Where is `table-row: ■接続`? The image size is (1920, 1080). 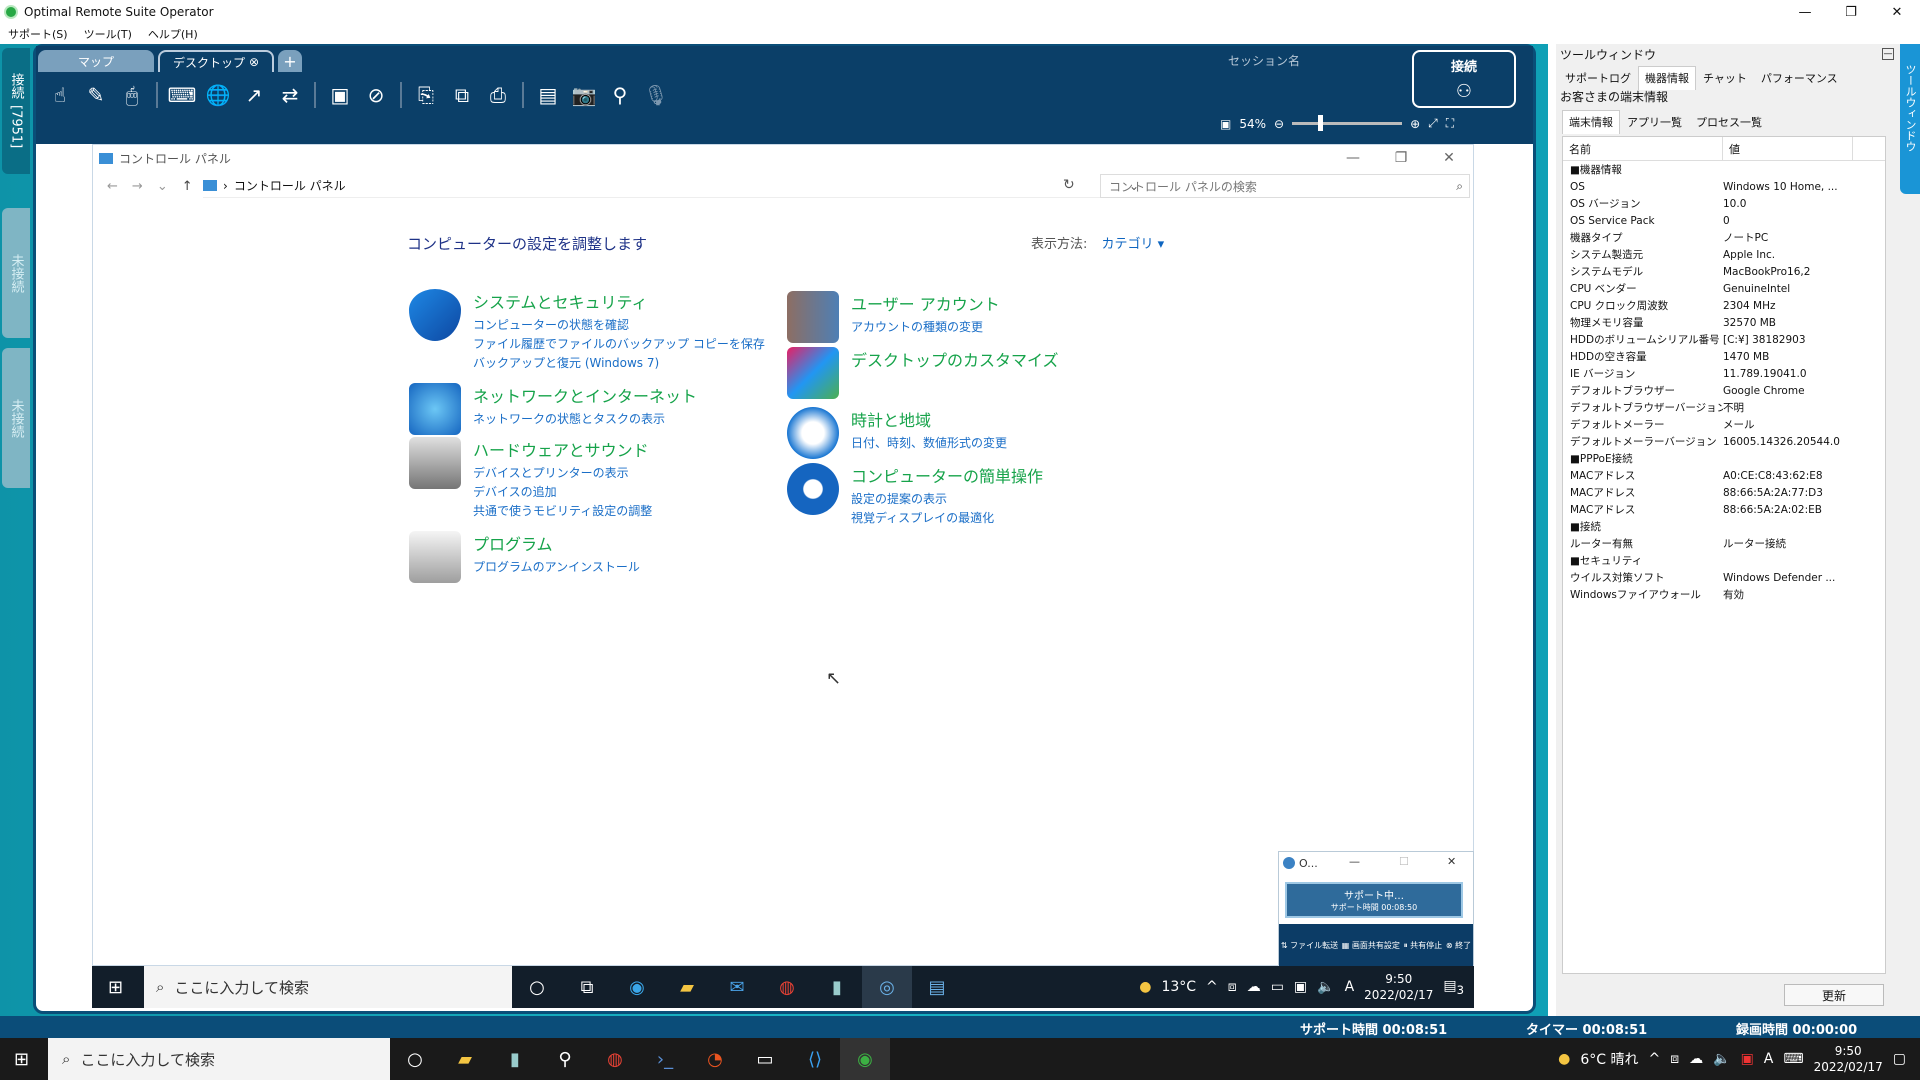 table-row: ■接続 is located at coordinates (1724, 526).